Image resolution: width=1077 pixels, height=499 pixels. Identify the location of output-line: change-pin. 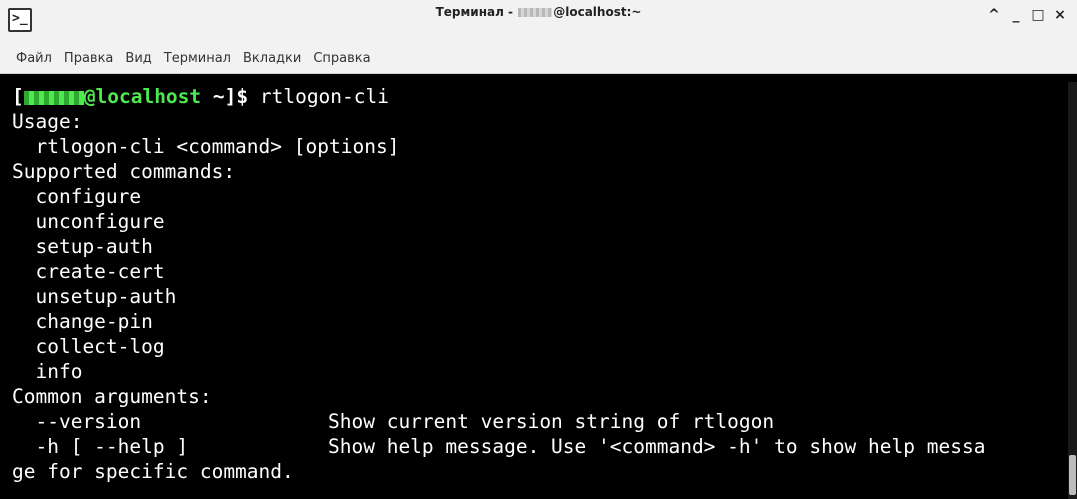
(82, 321).